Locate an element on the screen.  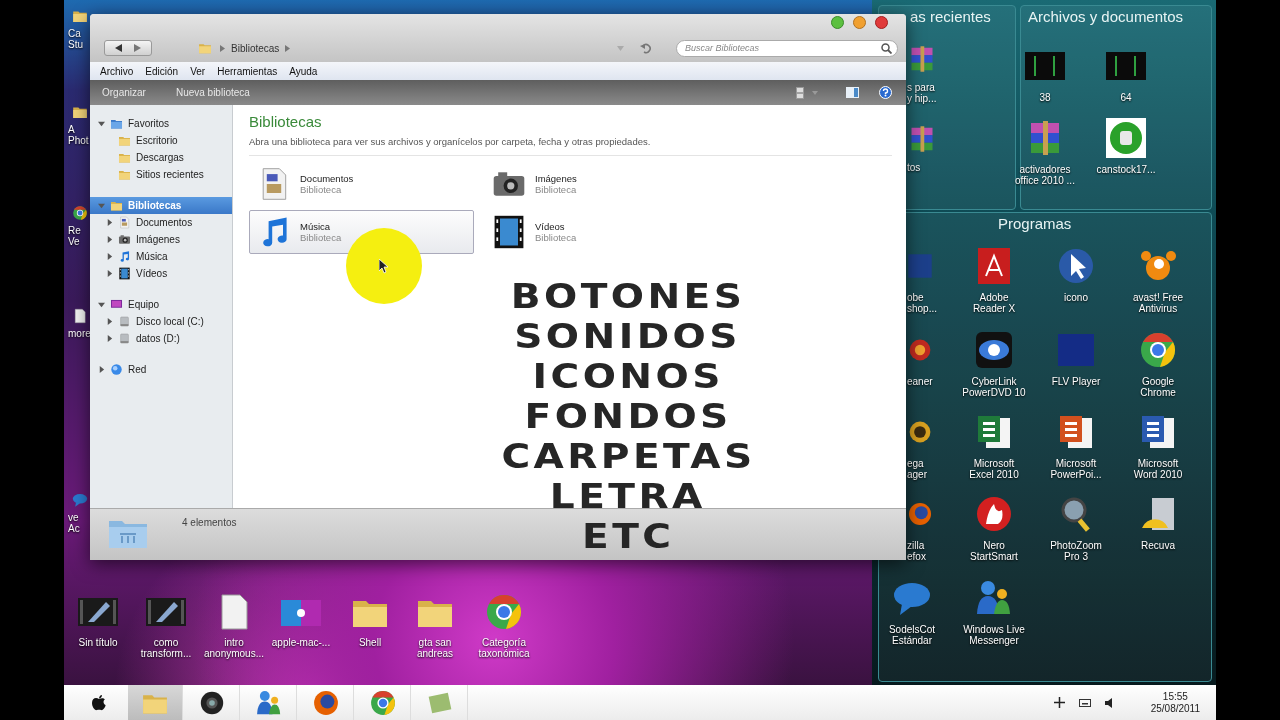
volume-icon is located at coordinates (1109, 702).